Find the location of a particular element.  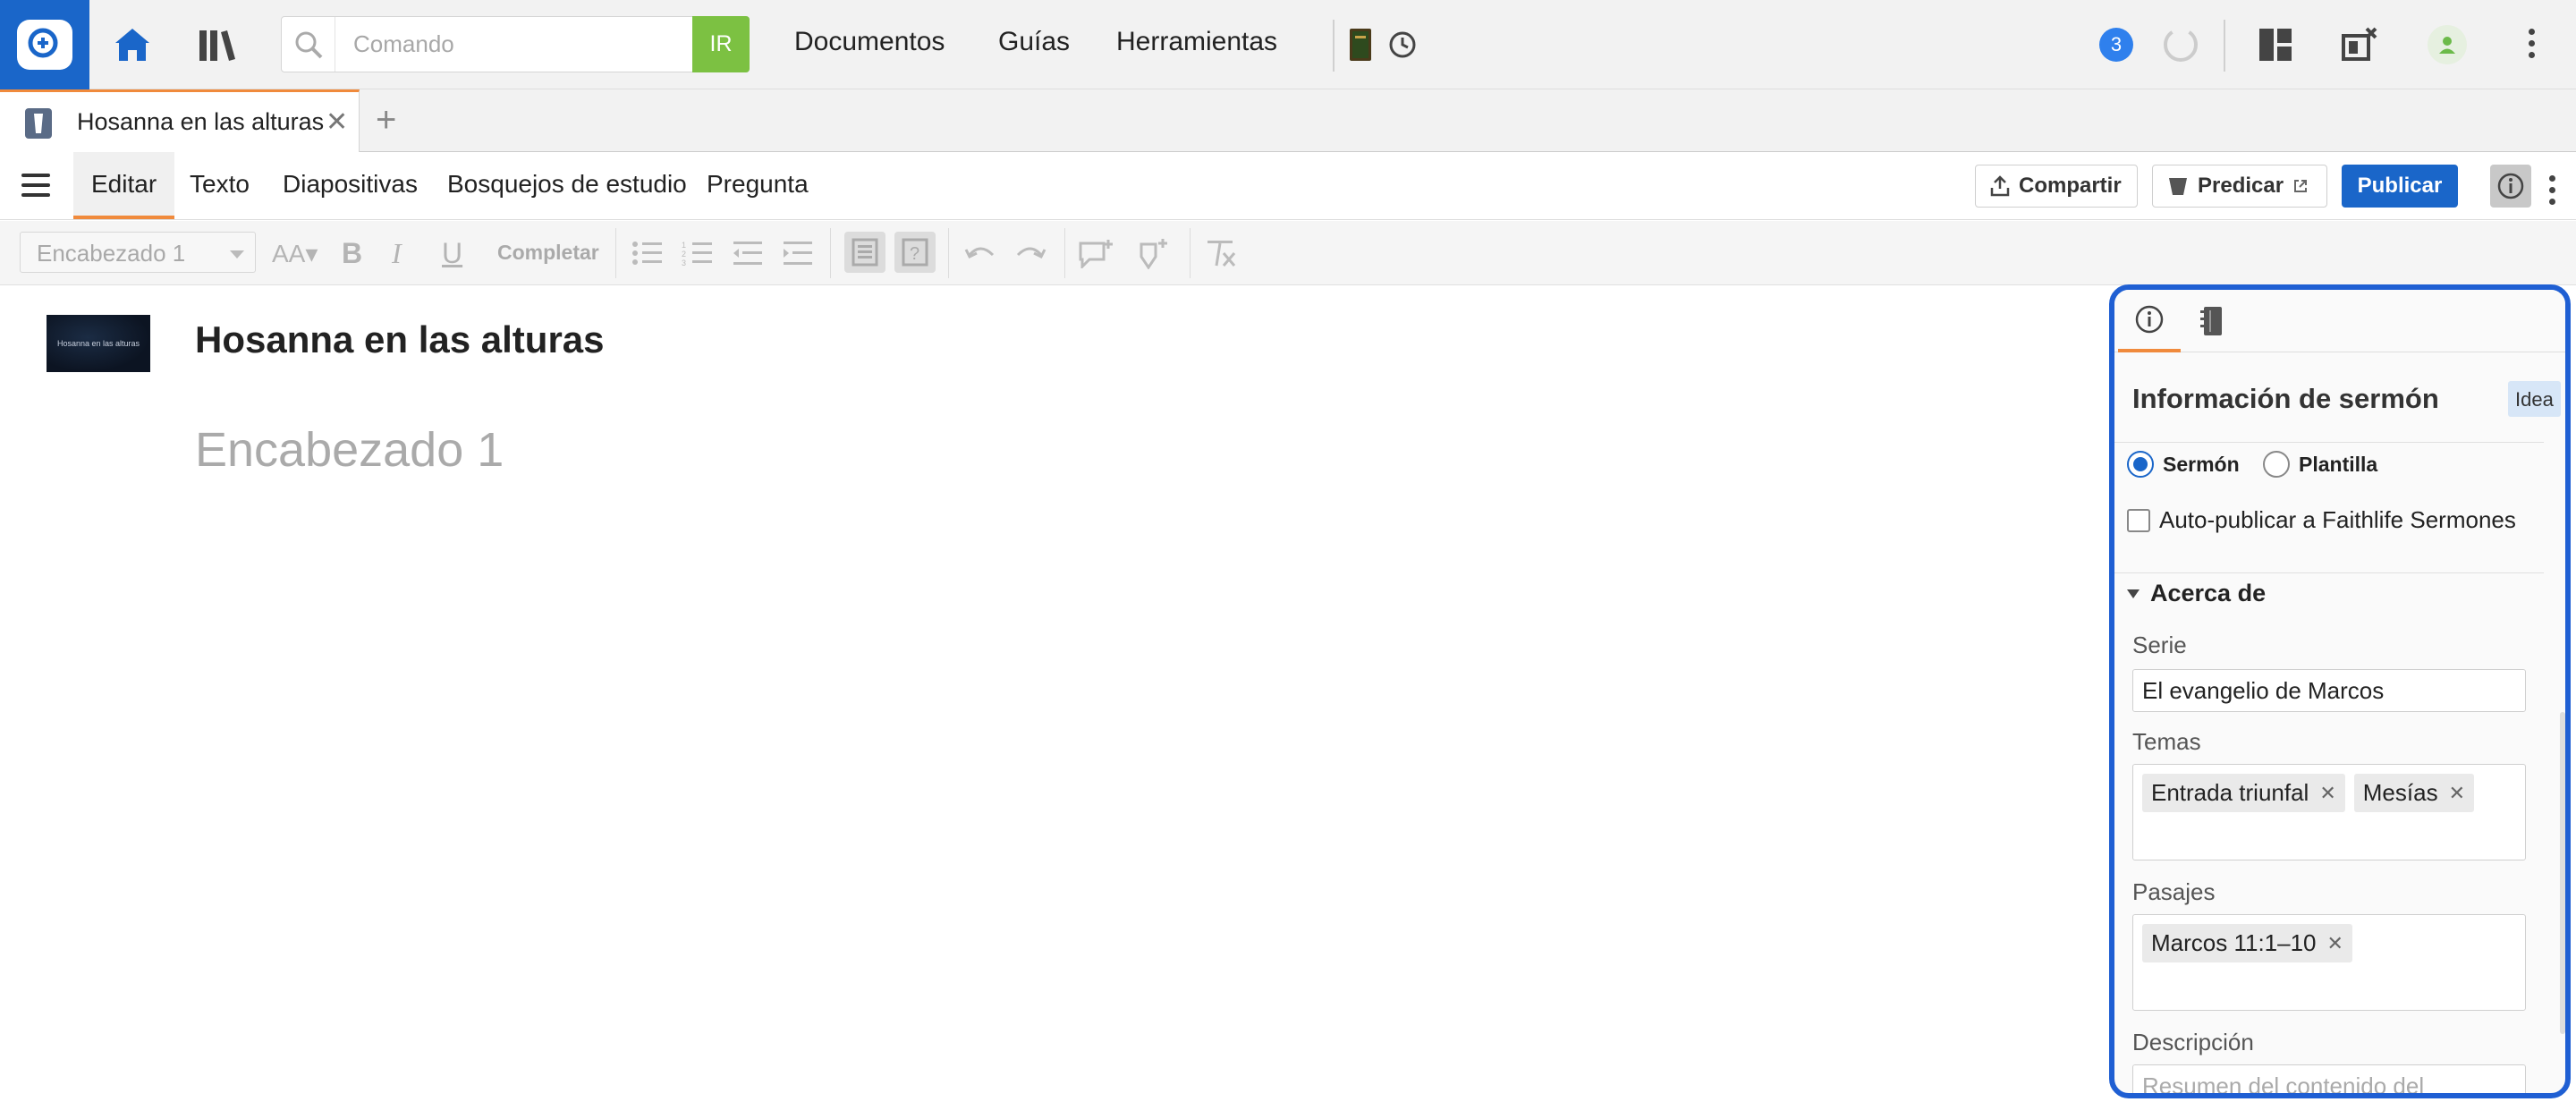

info-panel-toggle is located at coordinates (2510, 186).